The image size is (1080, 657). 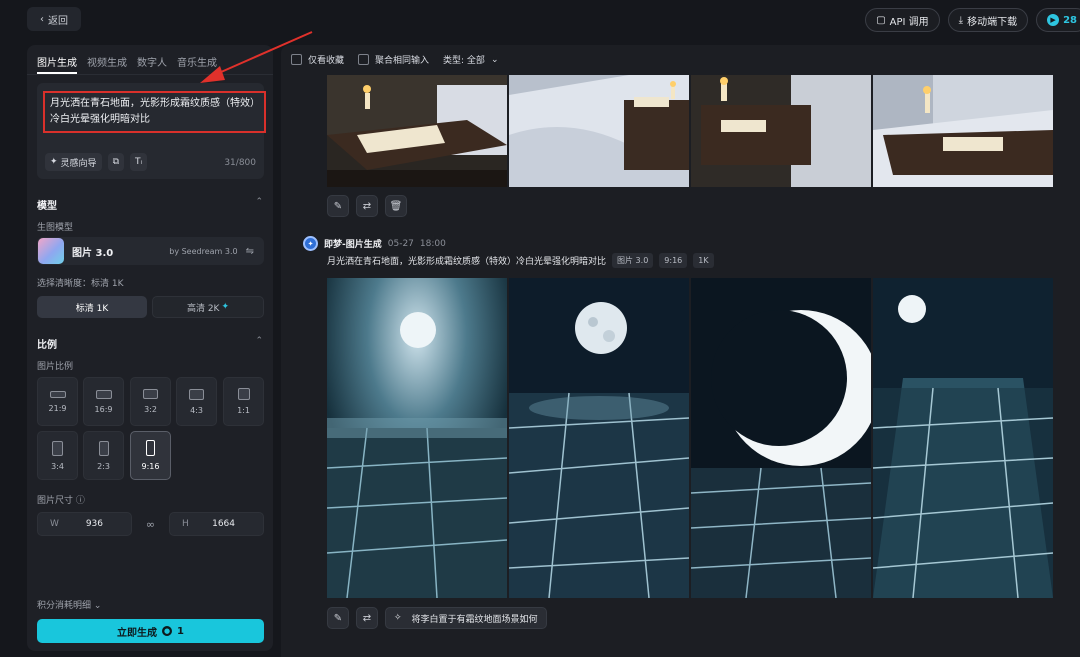 What do you see at coordinates (1053, 20) in the screenshot?
I see `credit-coin-icon: ▶` at bounding box center [1053, 20].